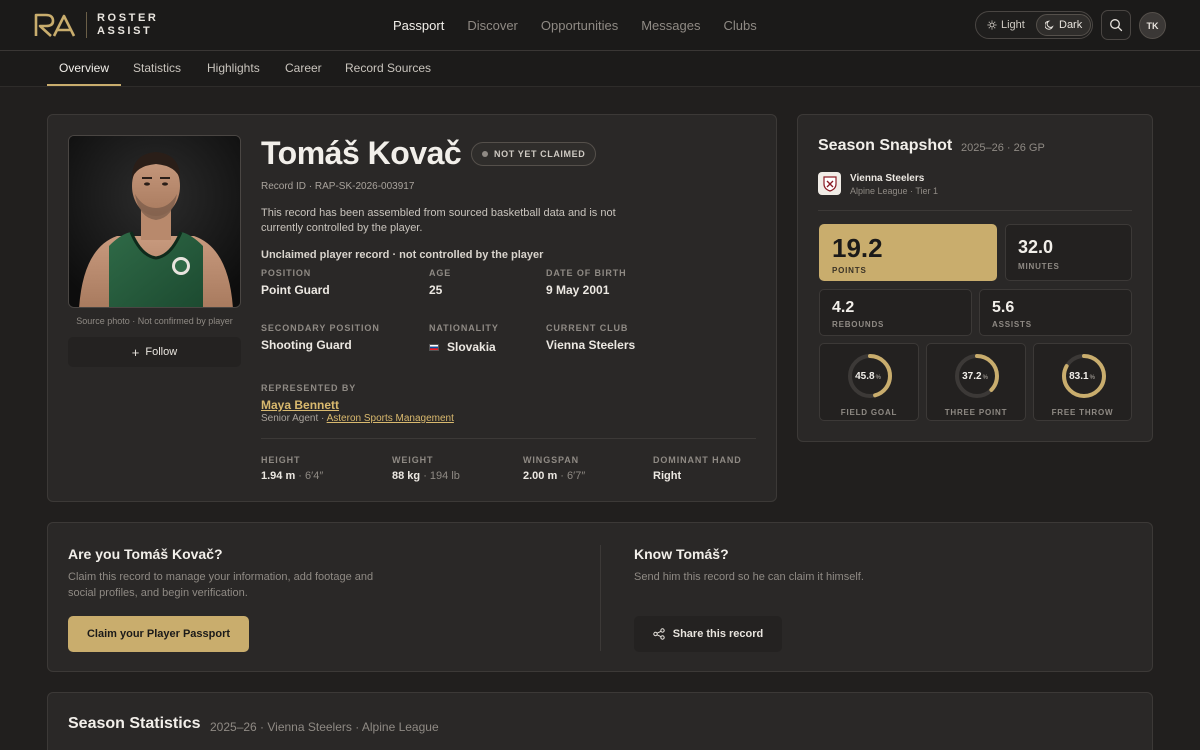 This screenshot has height=750, width=1200. What do you see at coordinates (1068, 252) in the screenshot?
I see `minutes-stat: 32.0 MINUTES` at bounding box center [1068, 252].